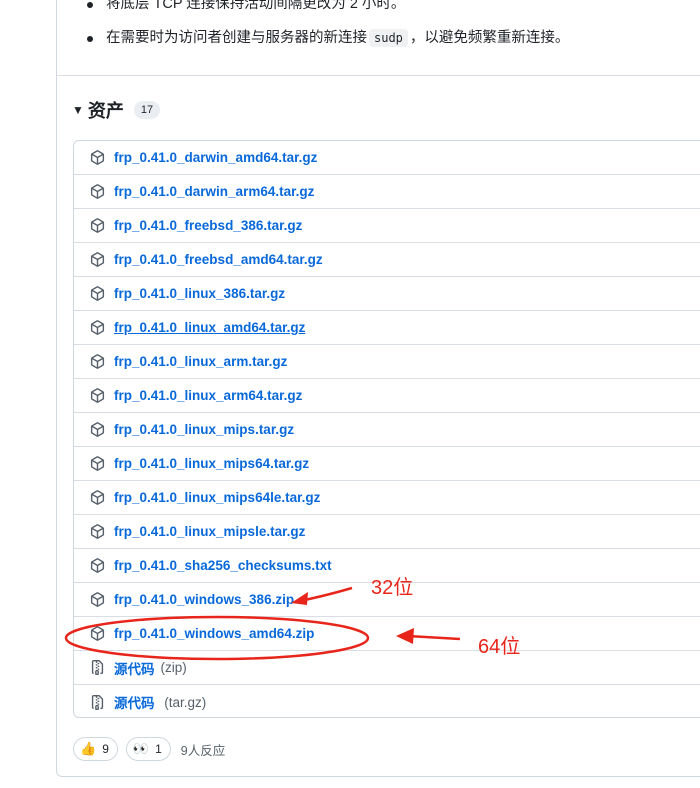  I want to click on asset-download-link: frp_0.41.0_sha256_checksums.txt, so click(223, 565).